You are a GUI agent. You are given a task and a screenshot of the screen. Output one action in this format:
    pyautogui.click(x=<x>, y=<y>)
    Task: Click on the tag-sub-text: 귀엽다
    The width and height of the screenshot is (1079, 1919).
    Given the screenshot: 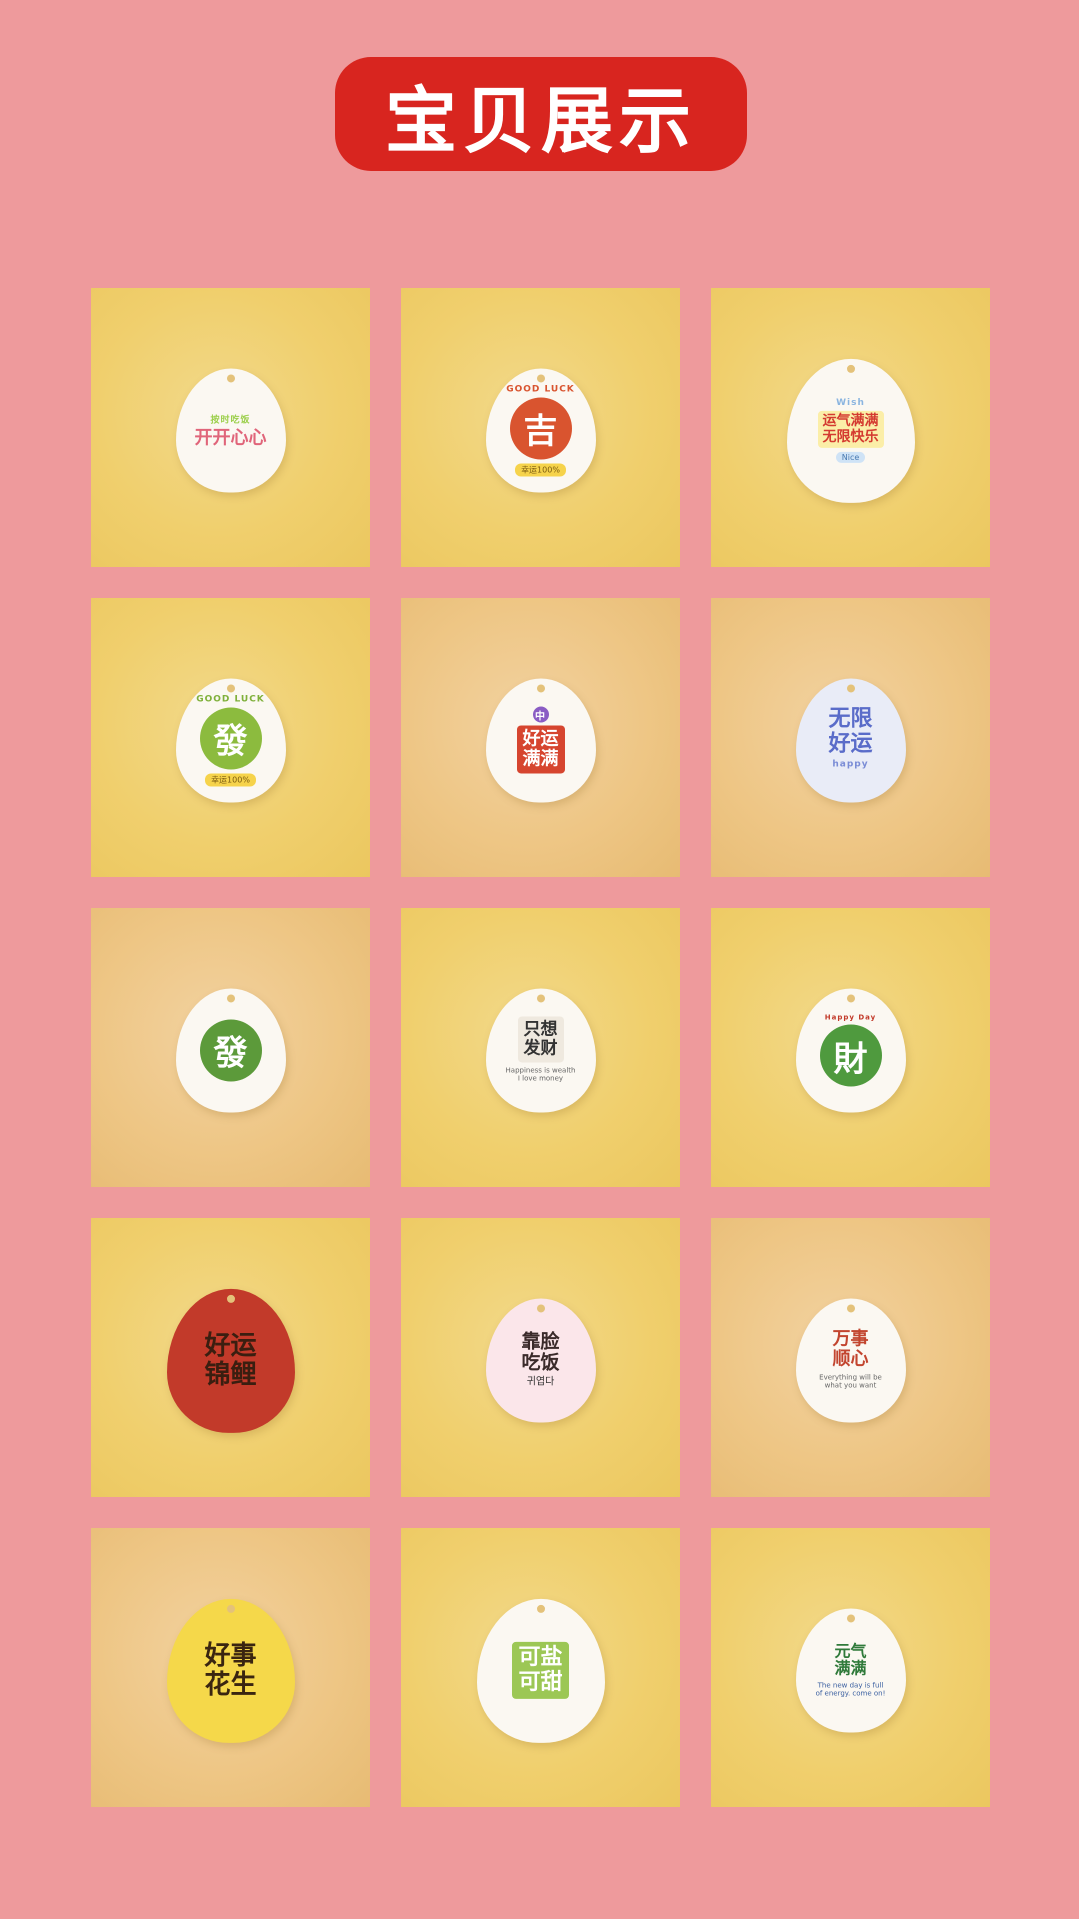 What is the action you would take?
    pyautogui.click(x=540, y=1382)
    